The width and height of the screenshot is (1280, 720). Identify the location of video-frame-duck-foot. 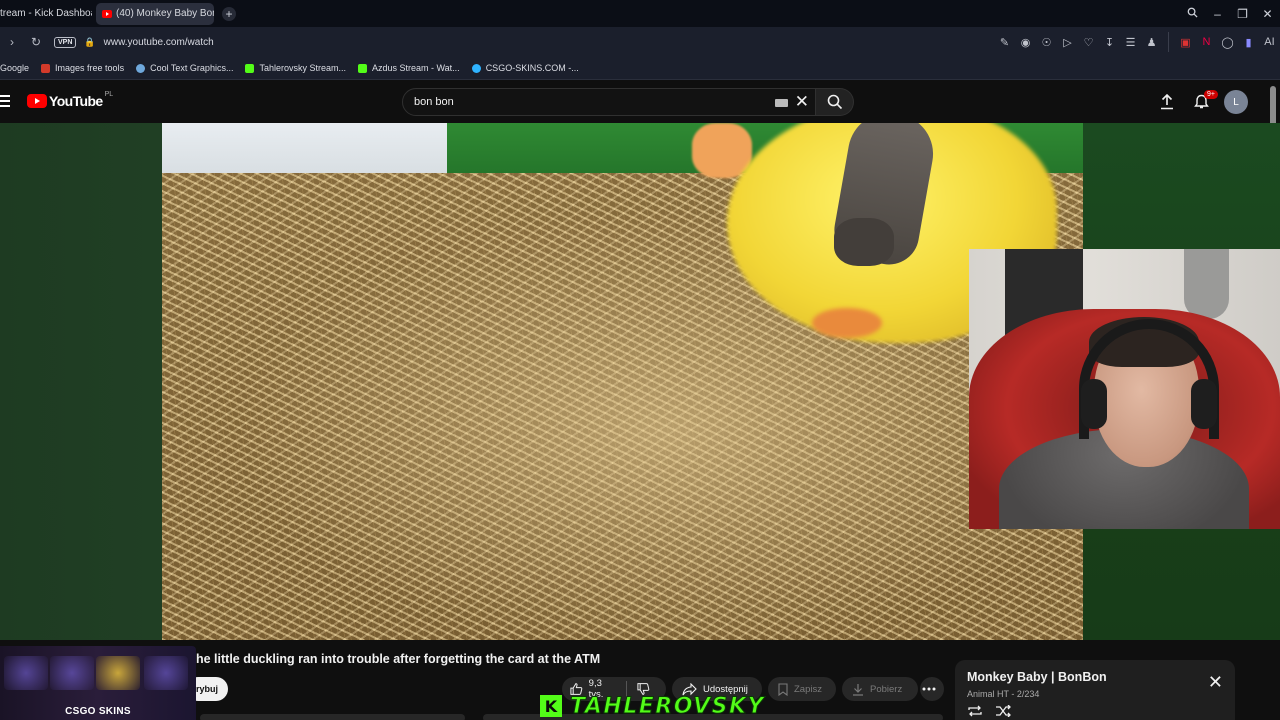
(847, 323).